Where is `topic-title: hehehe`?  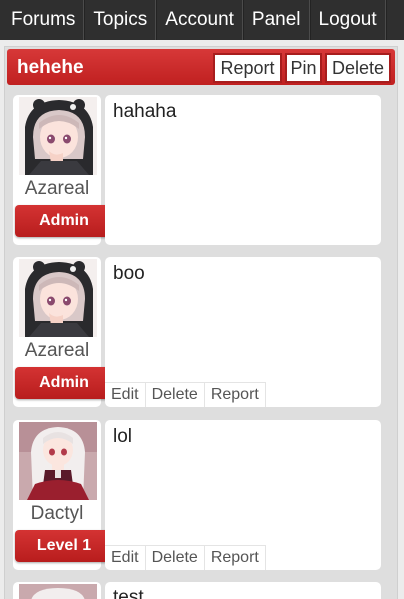 topic-title: hehehe is located at coordinates (50, 67).